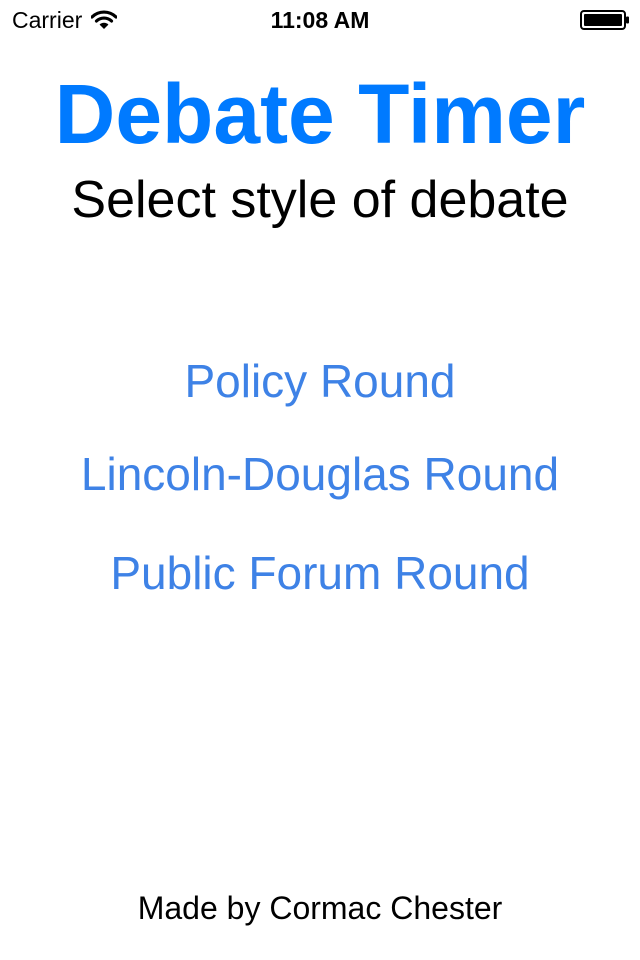 The image size is (640, 960). What do you see at coordinates (320, 573) in the screenshot?
I see `public-forum-round-button: Public Forum Round` at bounding box center [320, 573].